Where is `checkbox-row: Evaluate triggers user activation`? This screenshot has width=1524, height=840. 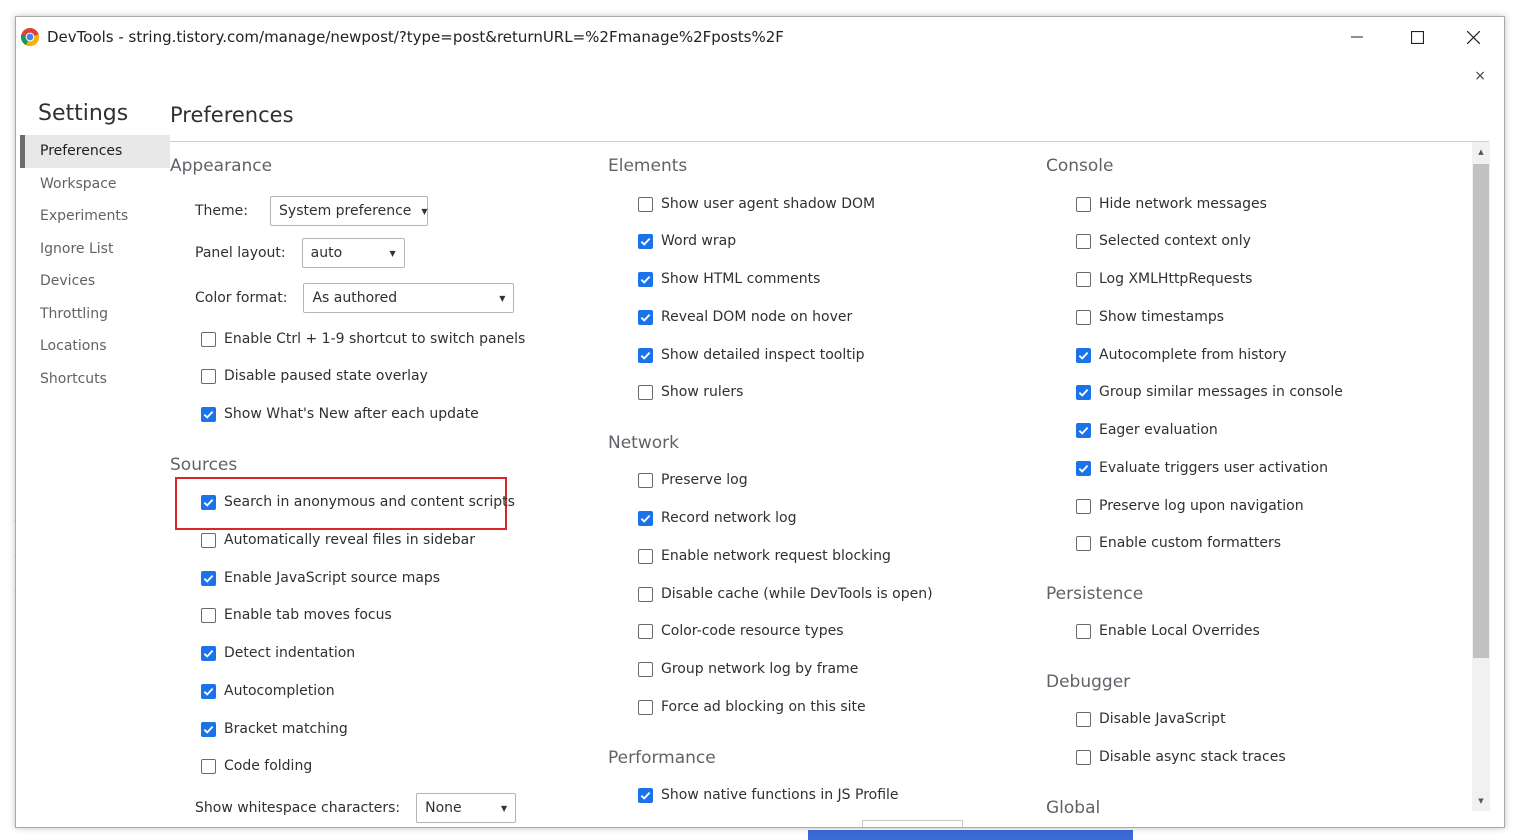 checkbox-row: Evaluate triggers user activation is located at coordinates (1202, 468).